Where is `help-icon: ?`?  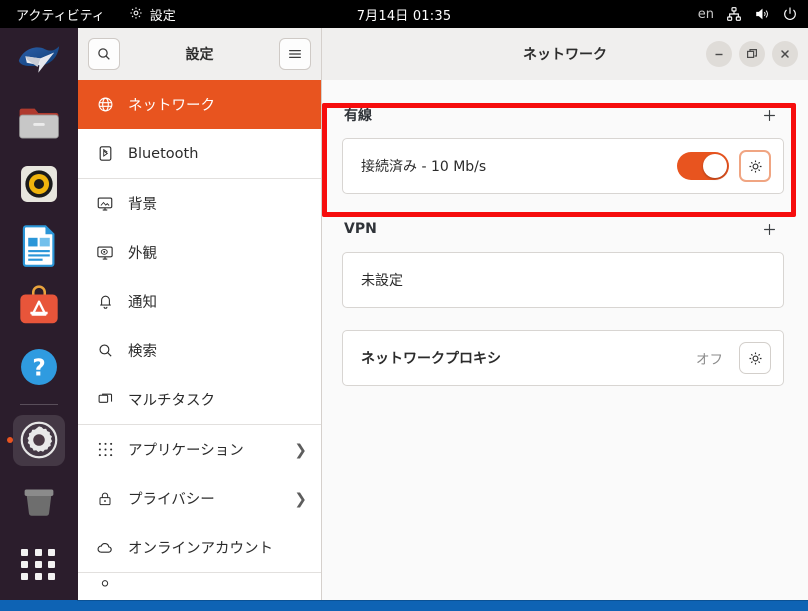 help-icon: ? is located at coordinates (39, 366).